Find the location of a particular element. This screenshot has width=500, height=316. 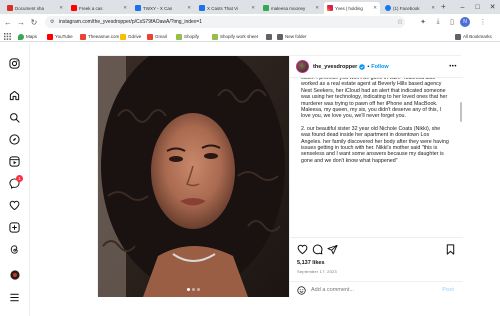

maximize-icon: □ is located at coordinates (477, 7).